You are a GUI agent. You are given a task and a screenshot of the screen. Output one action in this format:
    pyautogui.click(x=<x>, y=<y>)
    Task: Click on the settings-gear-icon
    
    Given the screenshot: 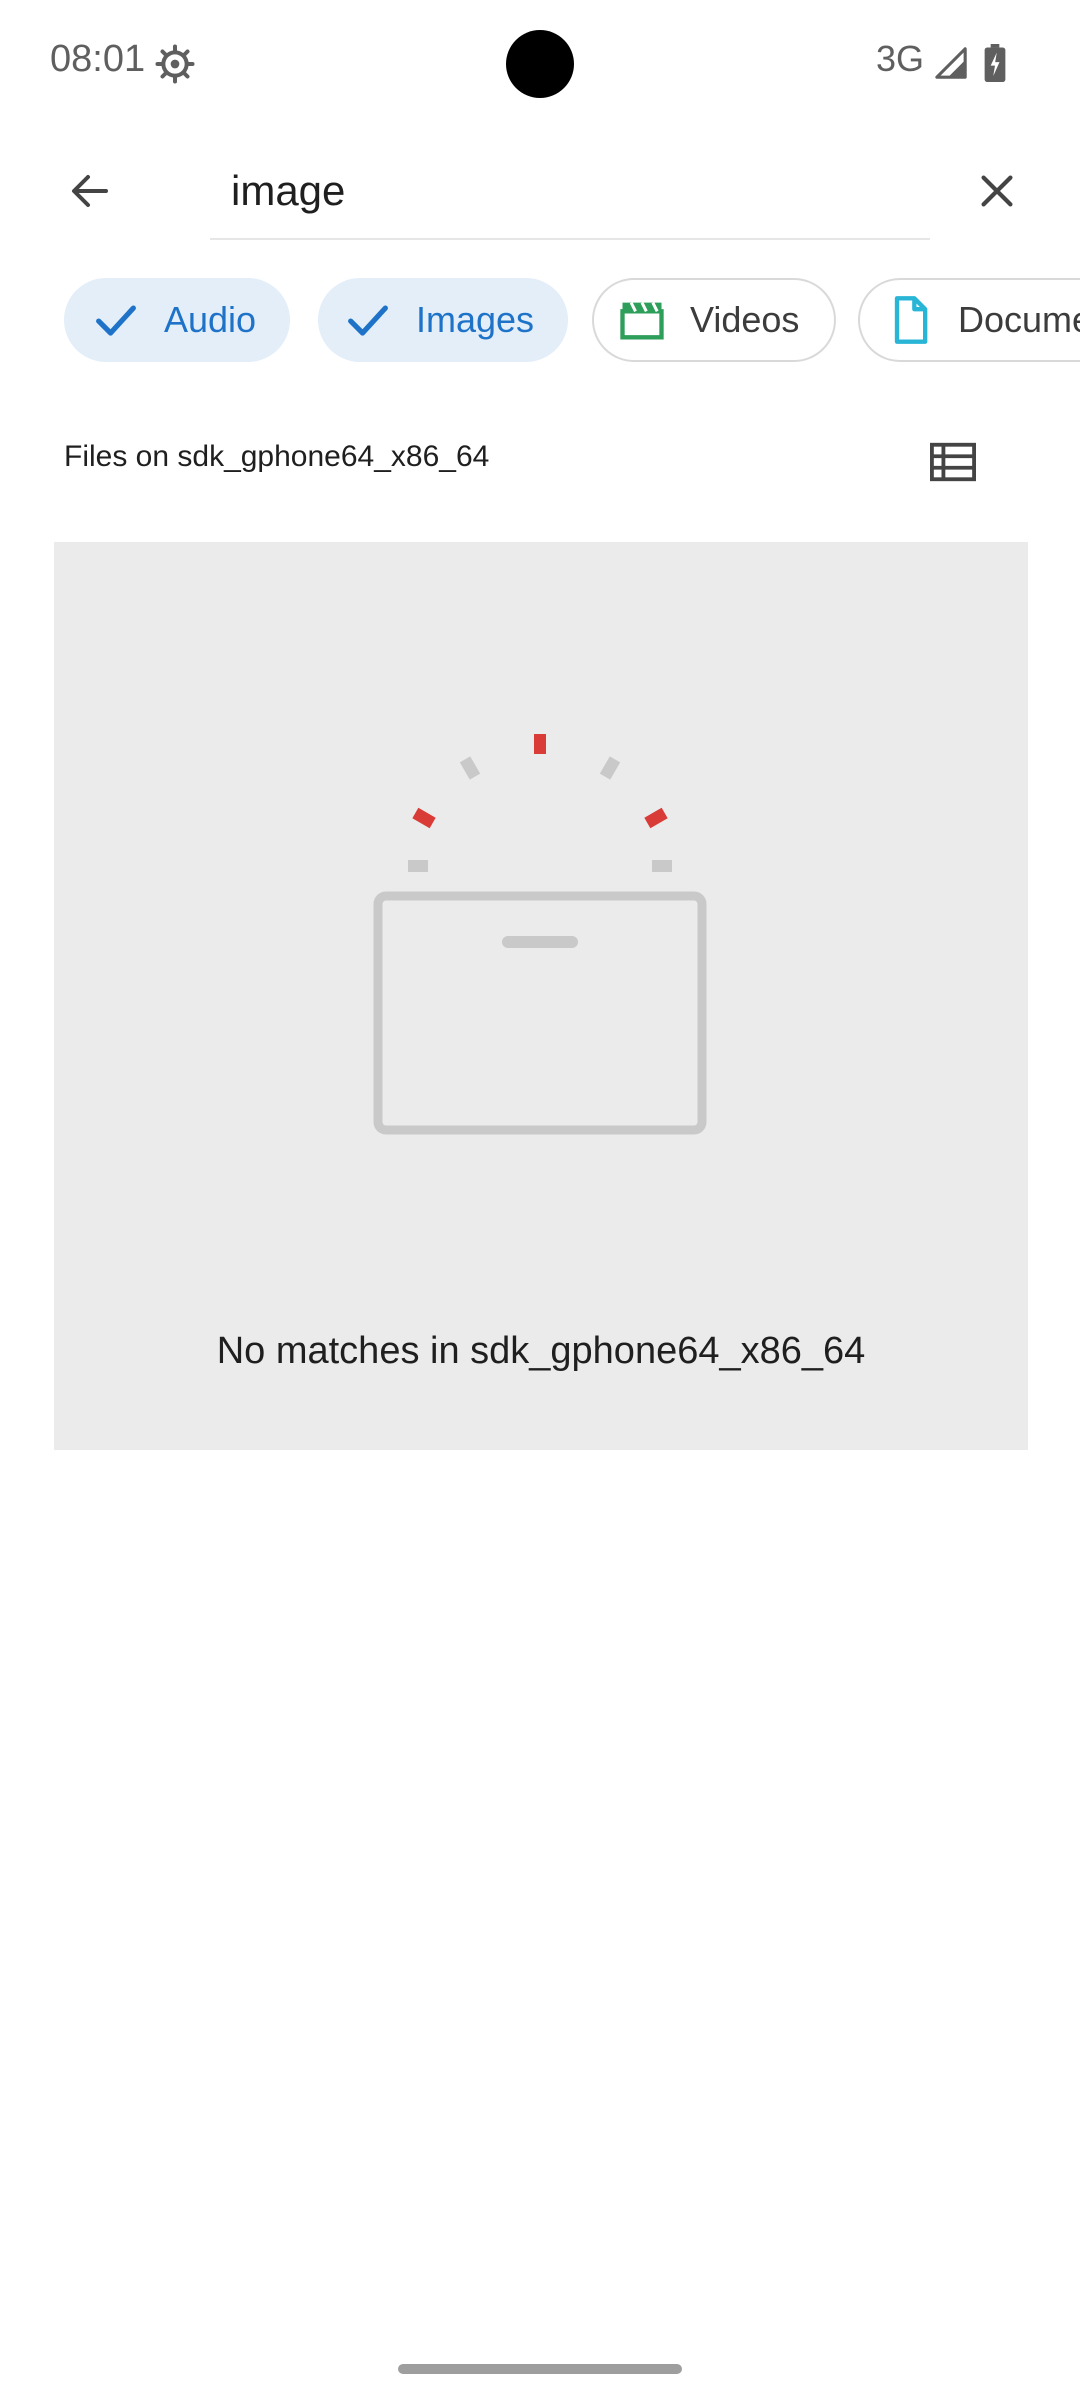 What is the action you would take?
    pyautogui.click(x=175, y=64)
    